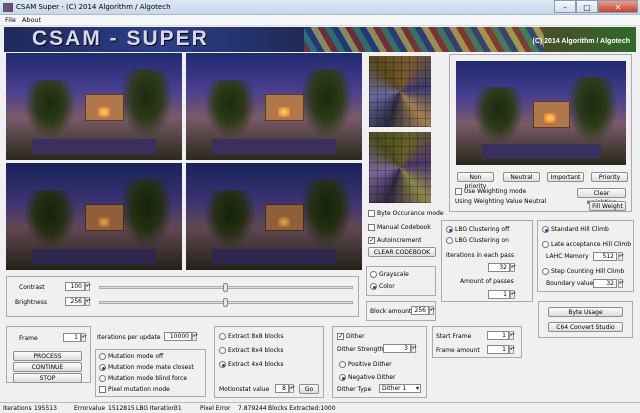  I want to click on important-button: Important, so click(565, 177).